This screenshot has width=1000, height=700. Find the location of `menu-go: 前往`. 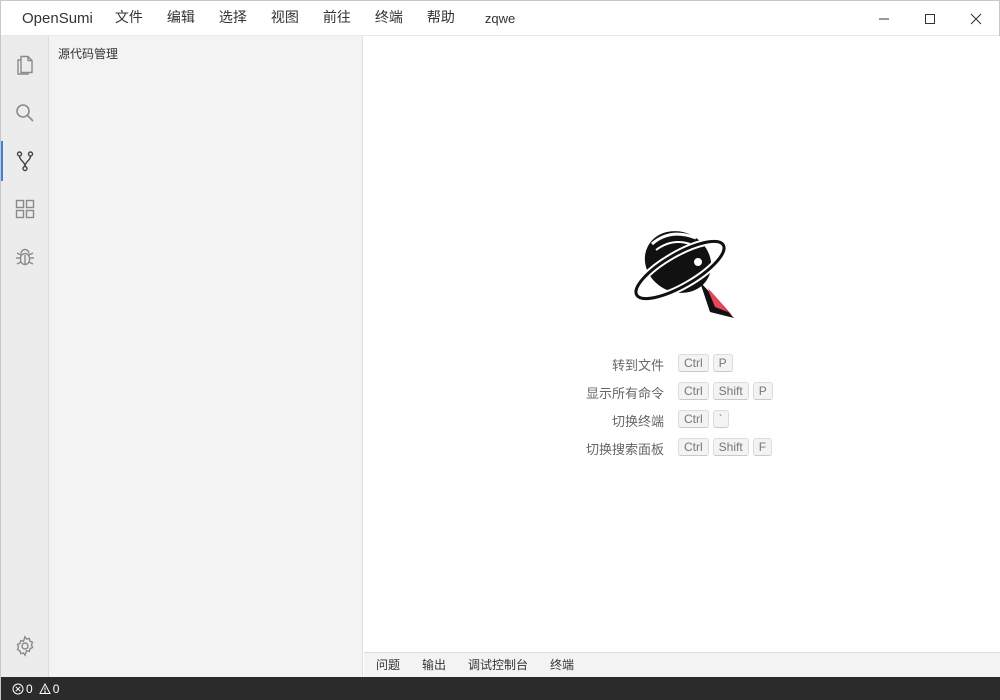

menu-go: 前往 is located at coordinates (337, 18).